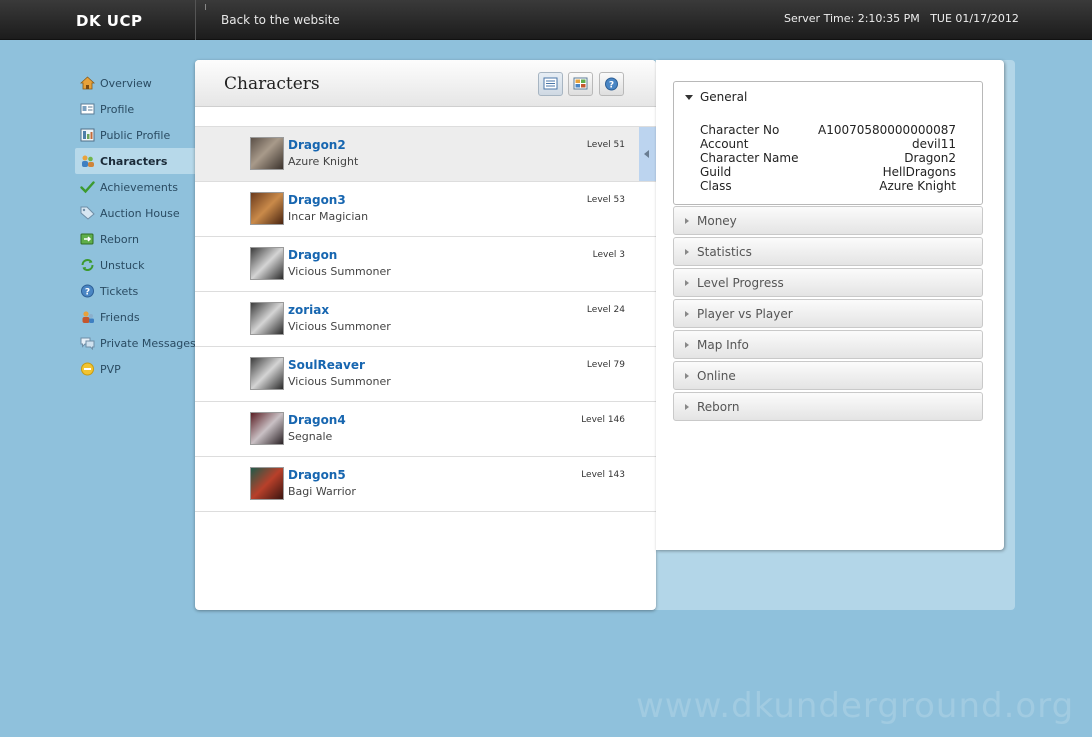 Image resolution: width=1092 pixels, height=737 pixels. I want to click on list-view-button, so click(550, 84).